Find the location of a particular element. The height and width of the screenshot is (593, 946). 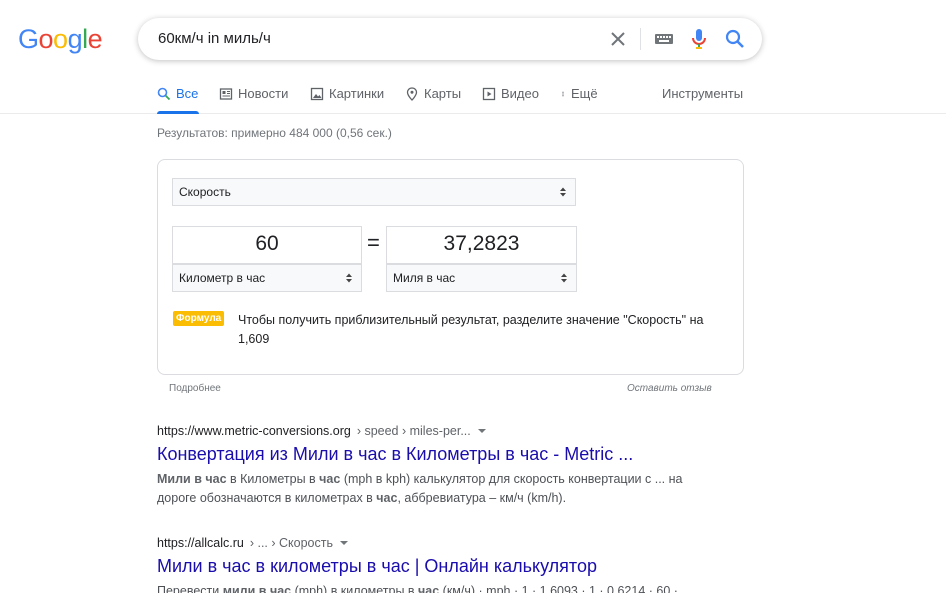

feedback-link: Оставить отзыв is located at coordinates (669, 388).